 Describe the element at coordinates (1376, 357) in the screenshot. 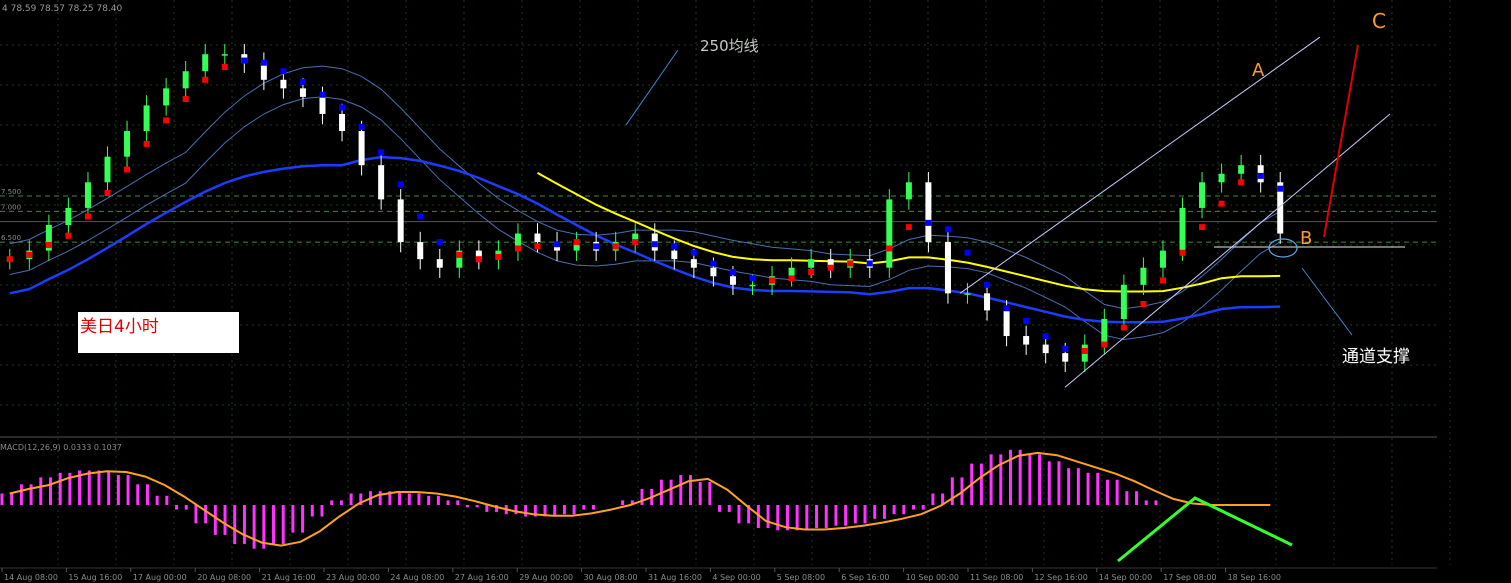

I see `channel-support-label: 通道支撑` at that location.